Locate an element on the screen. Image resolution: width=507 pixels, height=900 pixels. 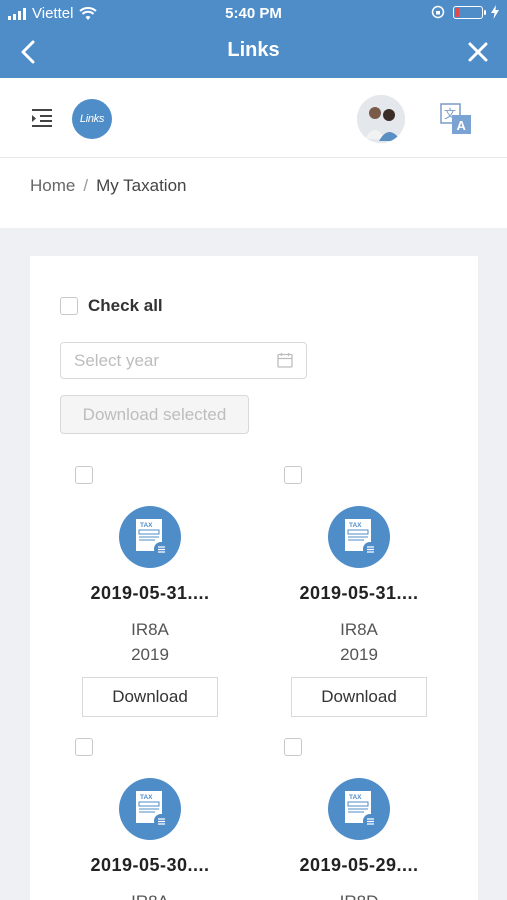
battery-icon is located at coordinates (469, 12).